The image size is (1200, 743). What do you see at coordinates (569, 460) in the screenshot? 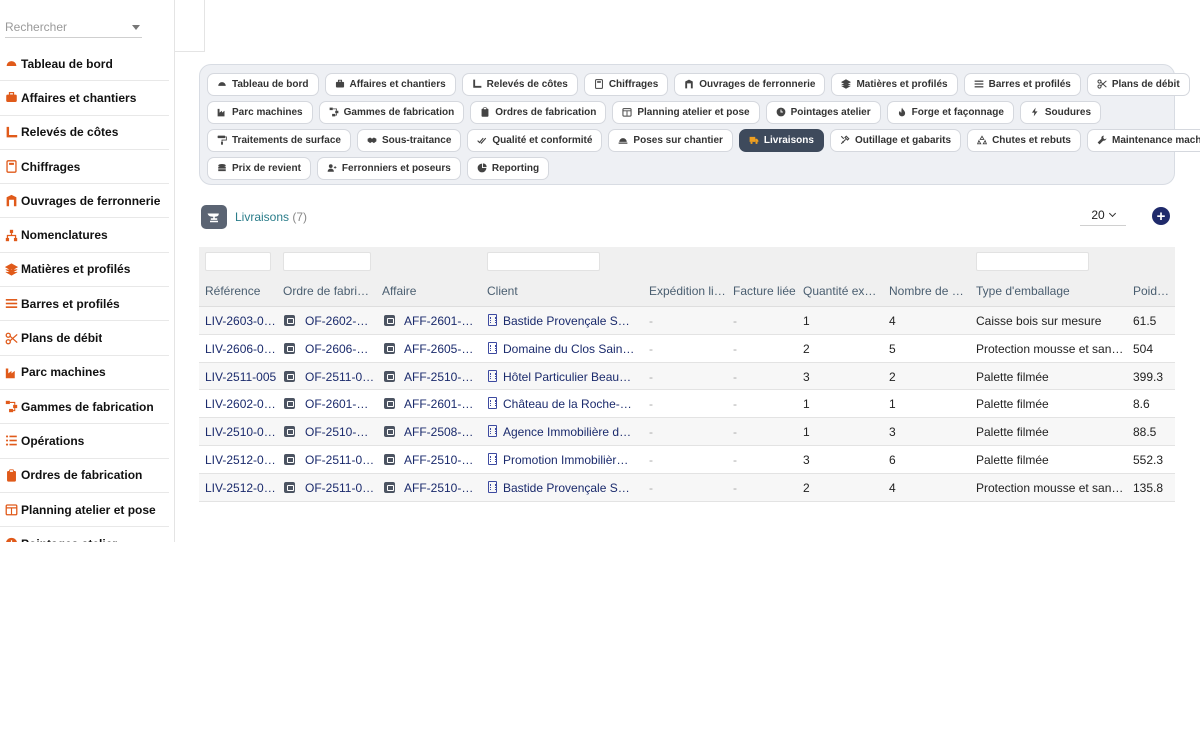
I see `table-cell: Promotion Immobilière Atlantique` at bounding box center [569, 460].